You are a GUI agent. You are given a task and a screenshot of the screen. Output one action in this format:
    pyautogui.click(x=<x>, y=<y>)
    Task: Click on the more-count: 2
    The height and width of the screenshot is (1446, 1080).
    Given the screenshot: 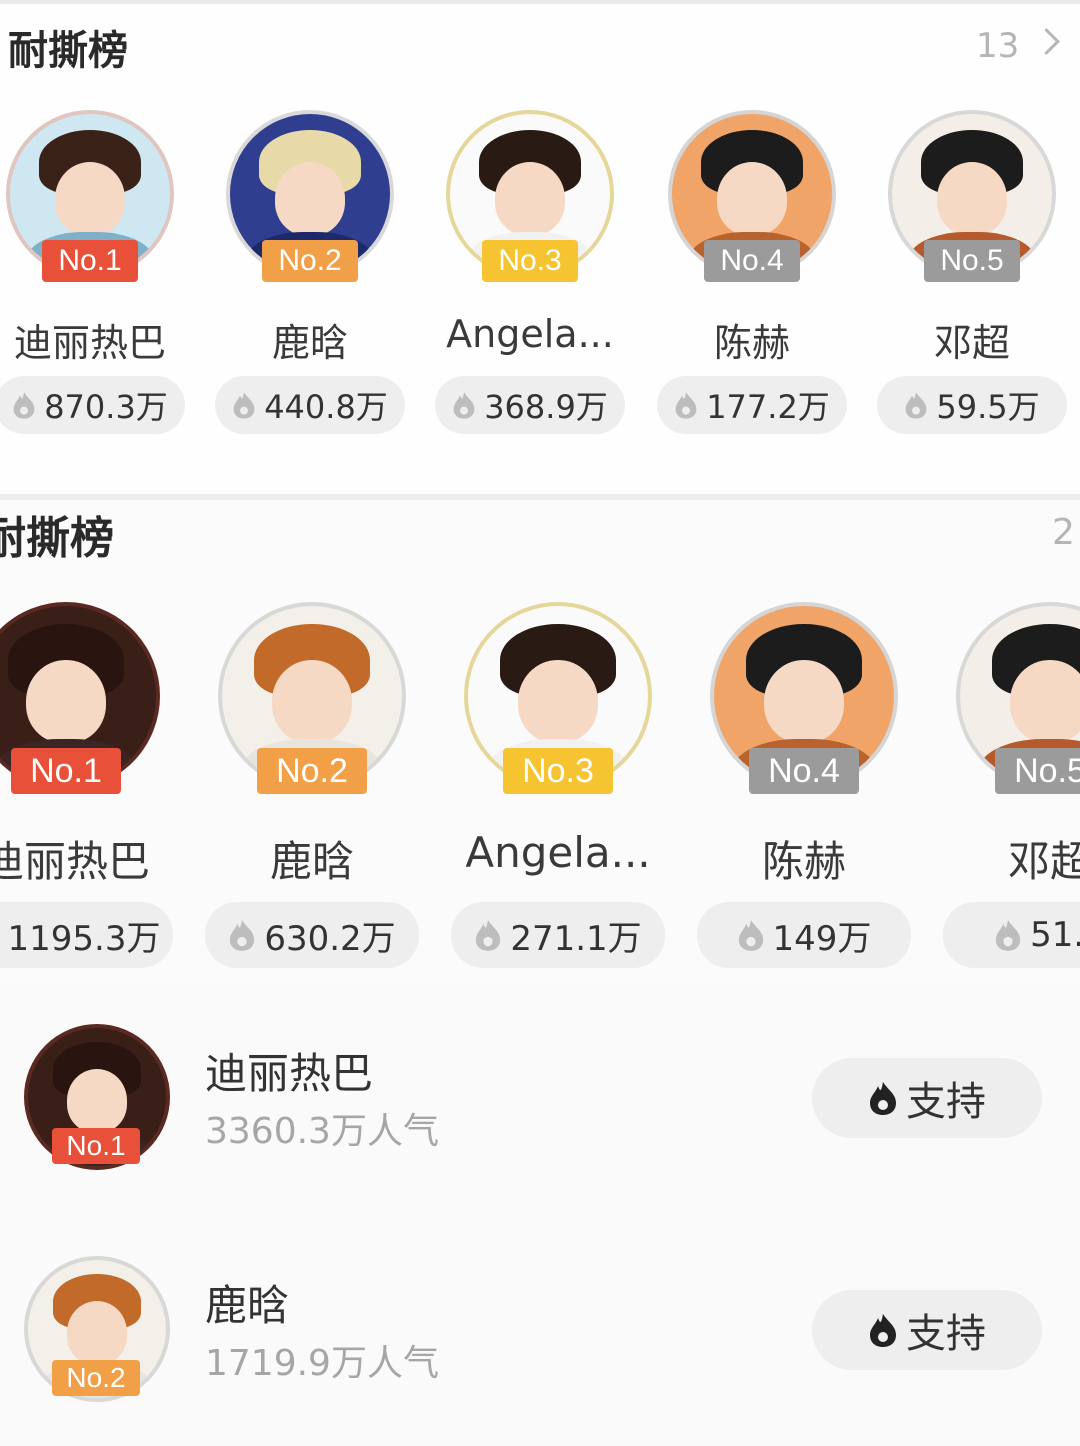 What is the action you would take?
    pyautogui.click(x=1063, y=532)
    